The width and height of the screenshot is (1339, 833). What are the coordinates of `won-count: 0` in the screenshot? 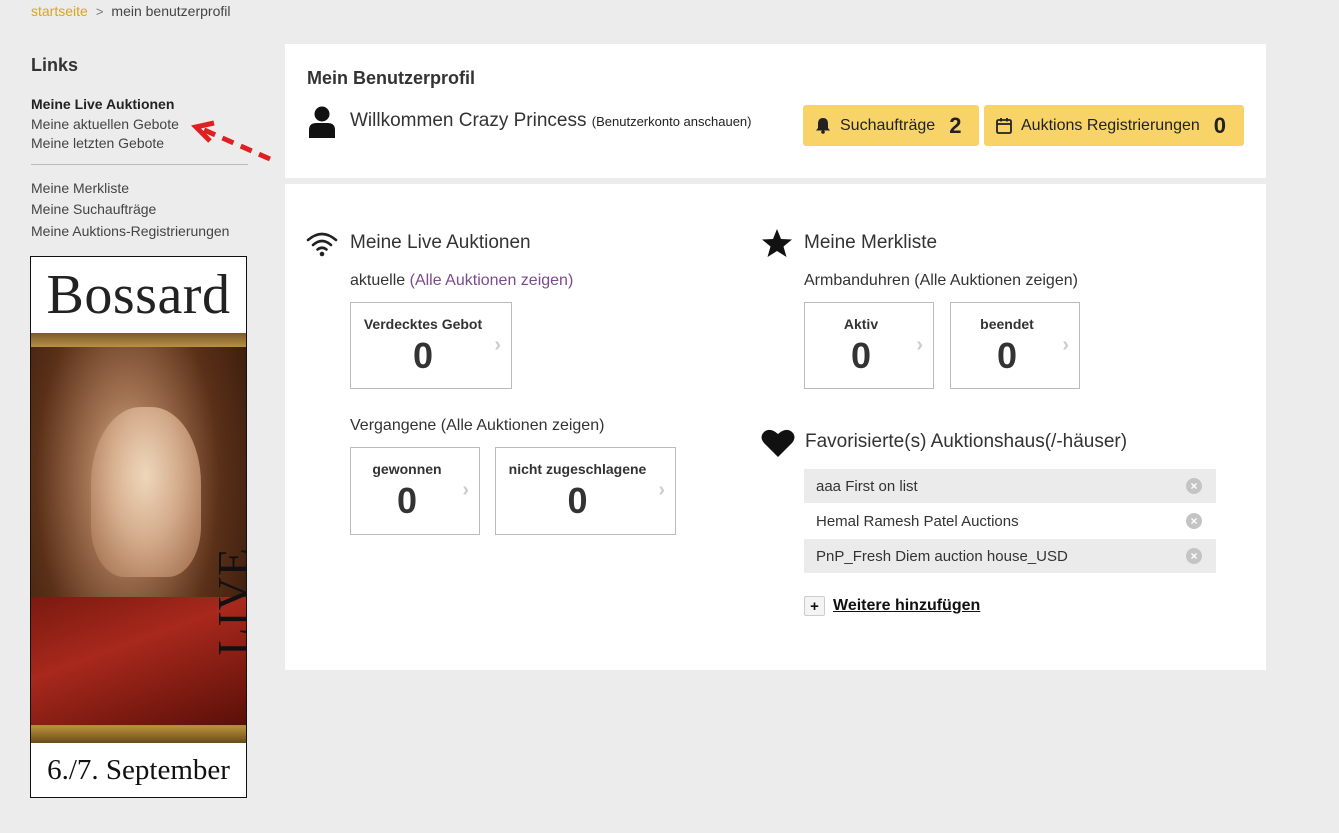 It's located at (407, 500).